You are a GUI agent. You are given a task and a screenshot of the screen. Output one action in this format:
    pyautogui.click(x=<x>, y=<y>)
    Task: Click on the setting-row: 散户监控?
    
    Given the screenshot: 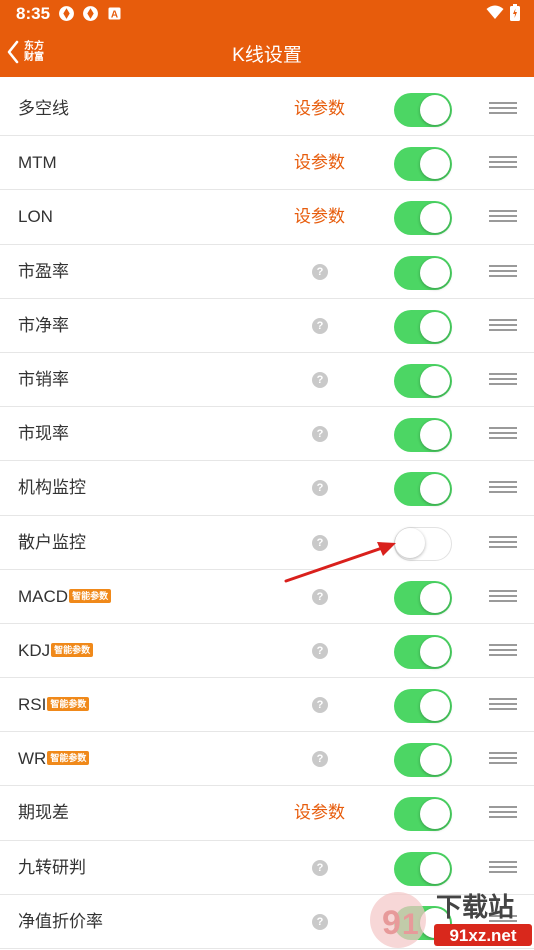 What is the action you would take?
    pyautogui.click(x=267, y=543)
    